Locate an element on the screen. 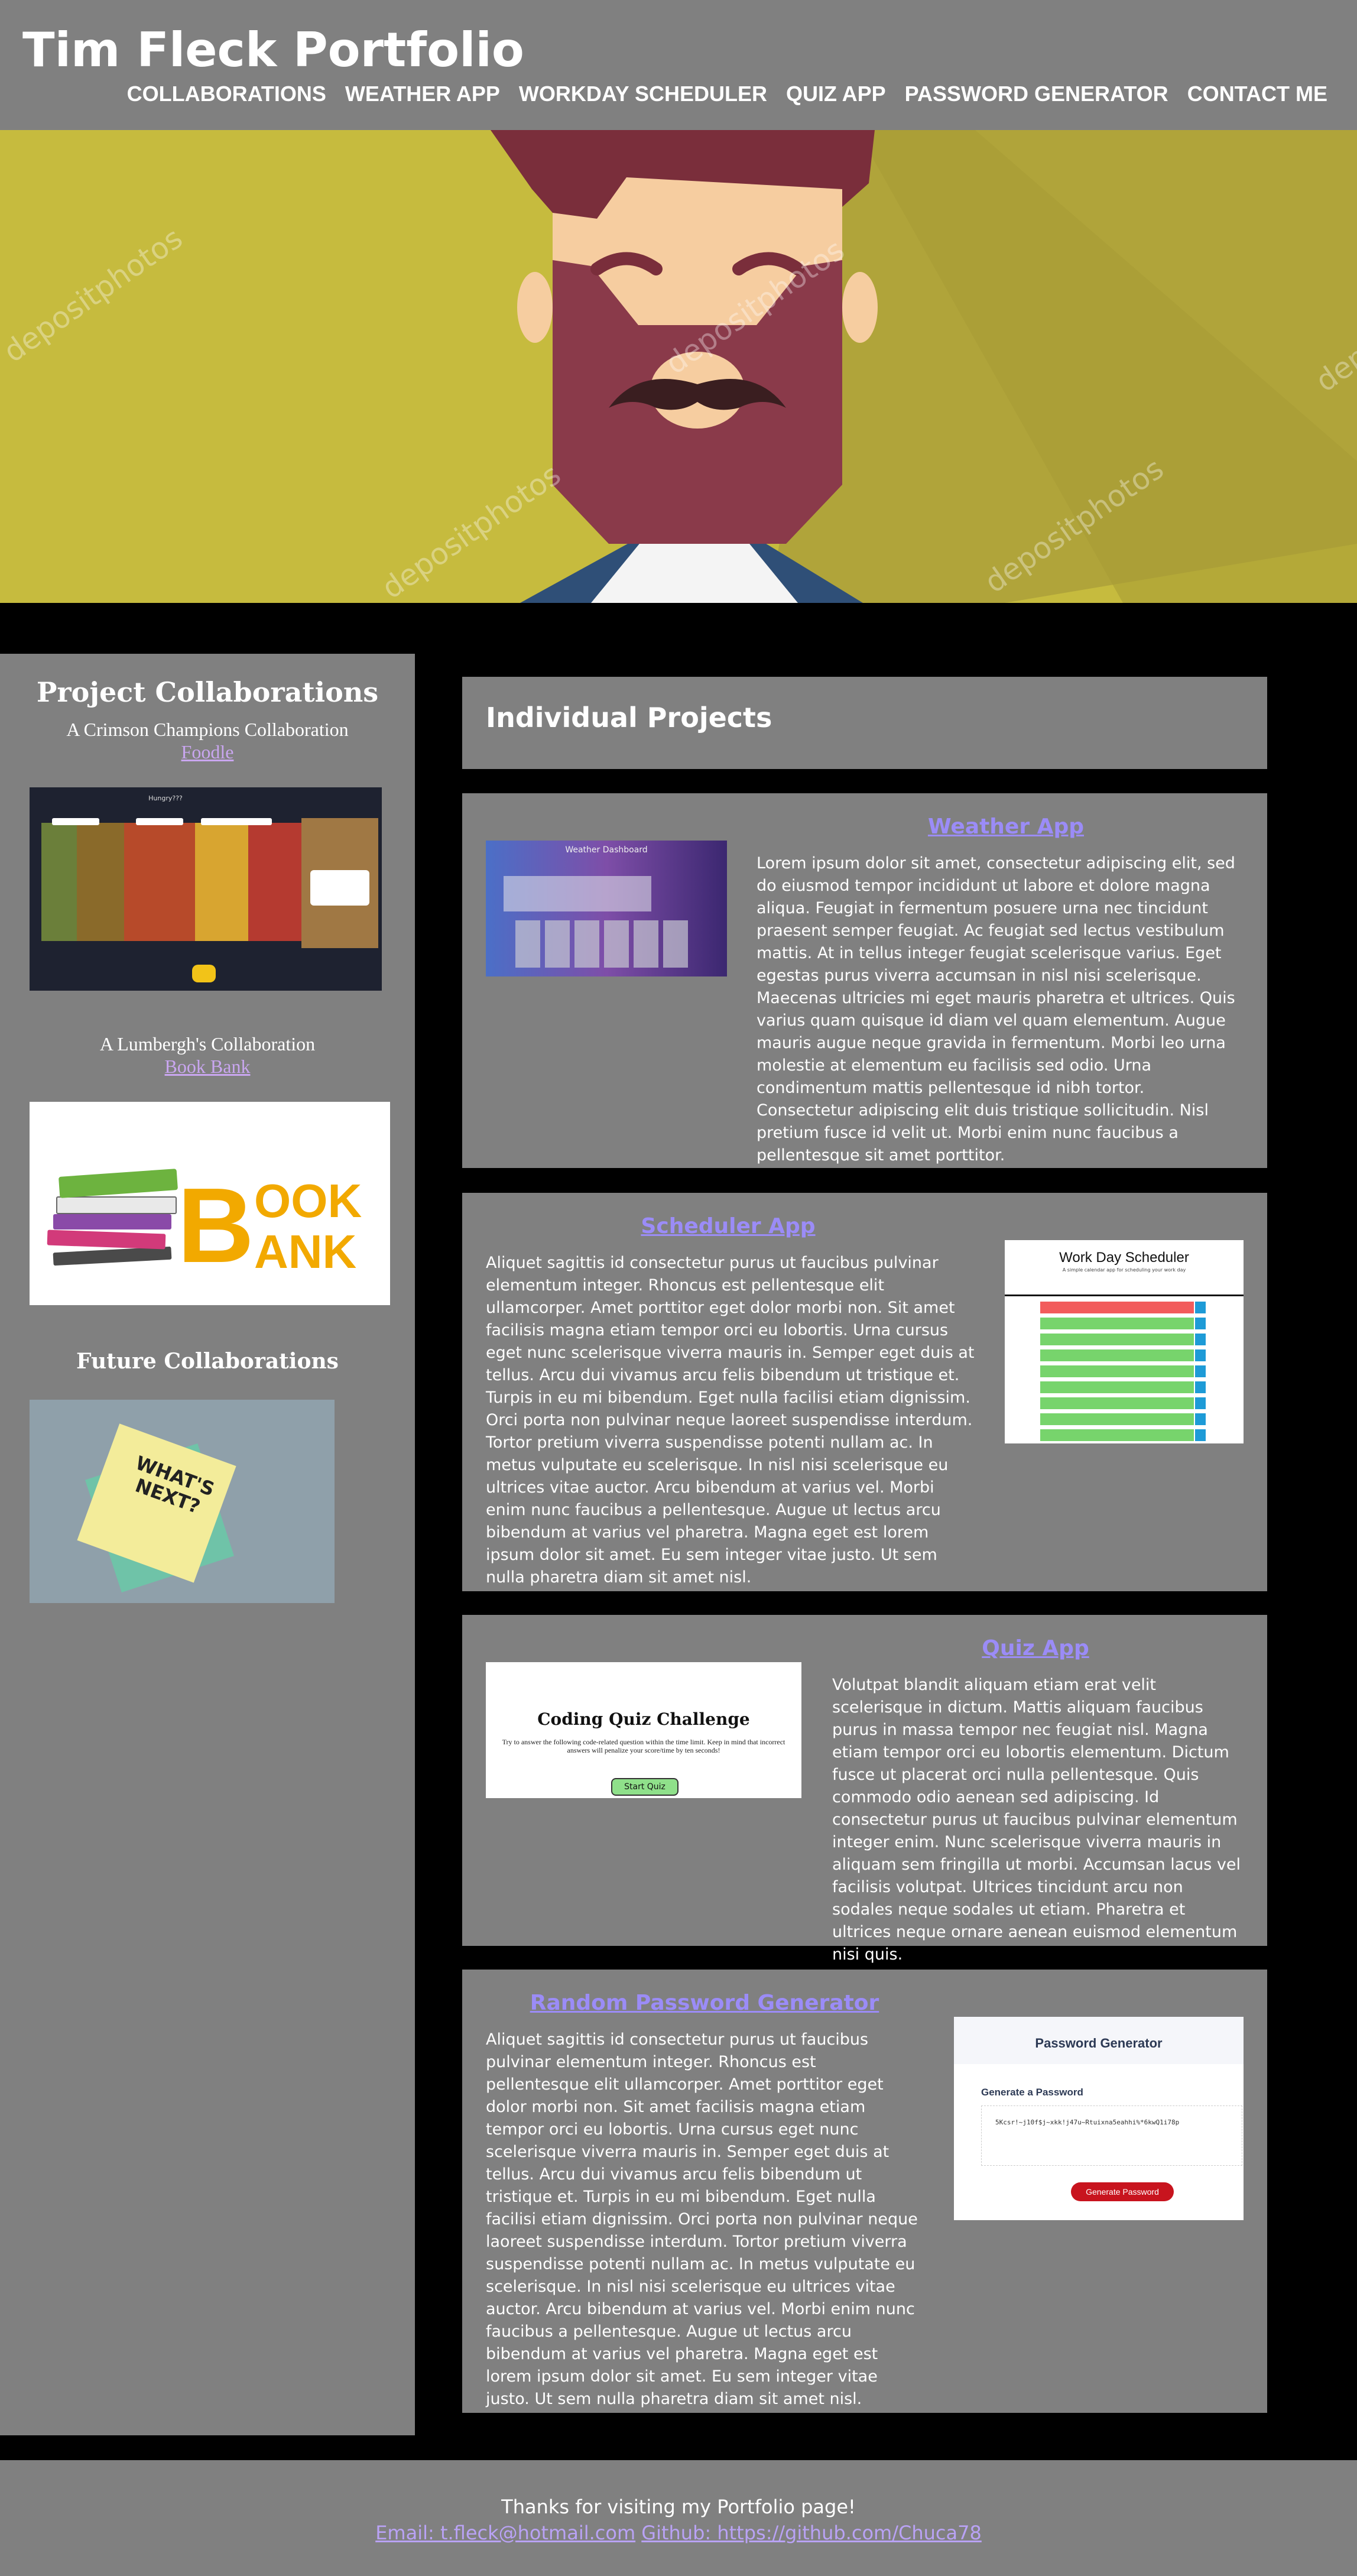  individual-projects-title: Individual Projects is located at coordinates (629, 718).